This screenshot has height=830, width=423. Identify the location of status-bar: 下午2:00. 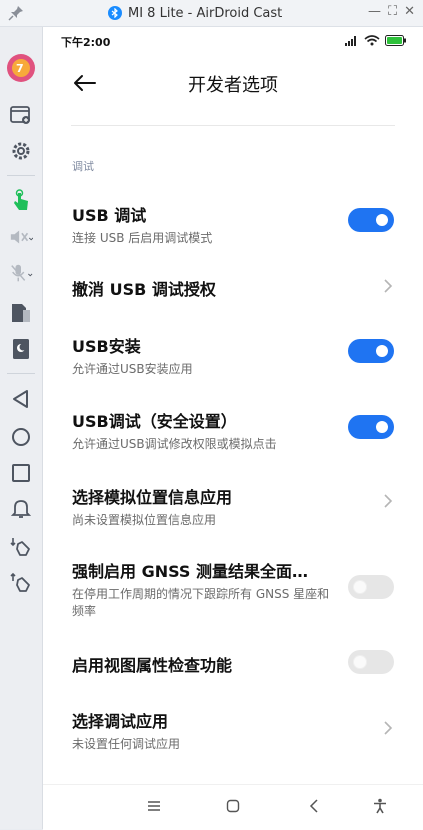
(233, 41).